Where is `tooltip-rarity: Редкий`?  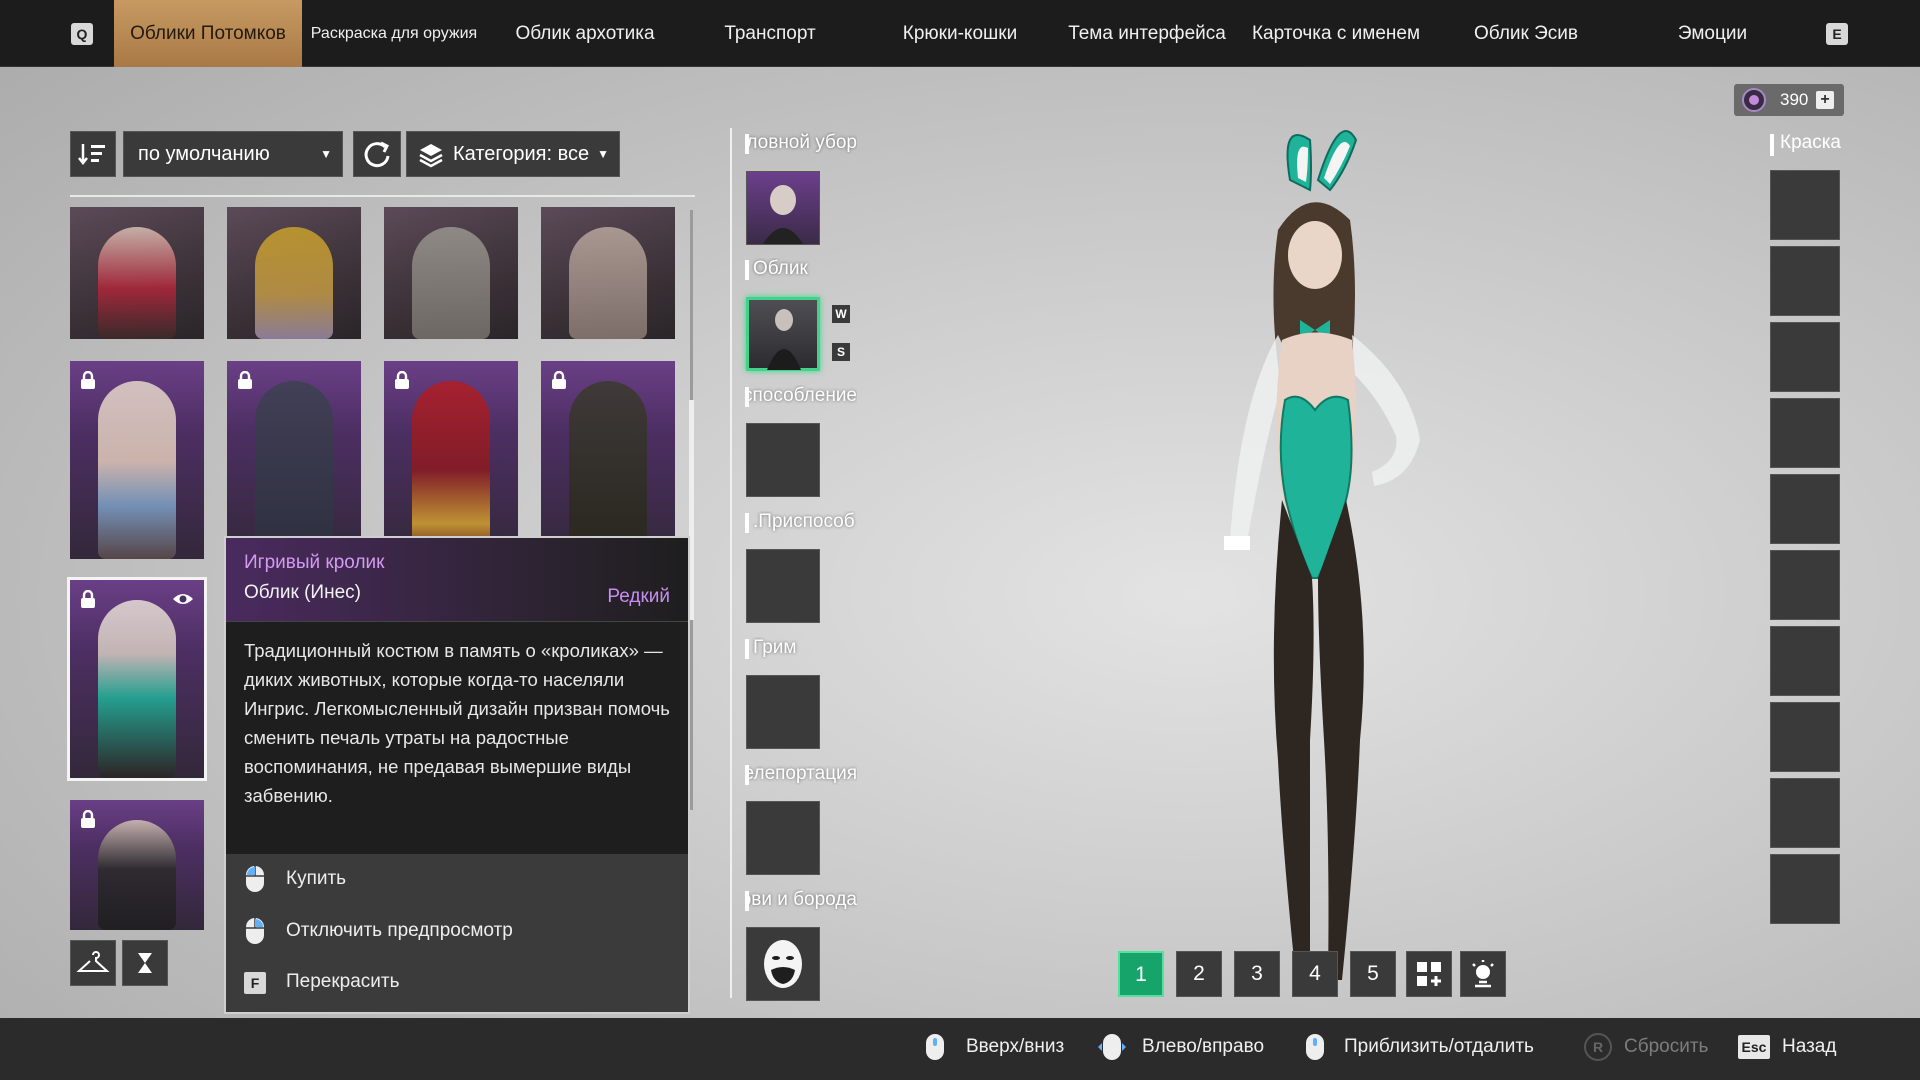
tooltip-rarity: Редкий is located at coordinates (638, 596).